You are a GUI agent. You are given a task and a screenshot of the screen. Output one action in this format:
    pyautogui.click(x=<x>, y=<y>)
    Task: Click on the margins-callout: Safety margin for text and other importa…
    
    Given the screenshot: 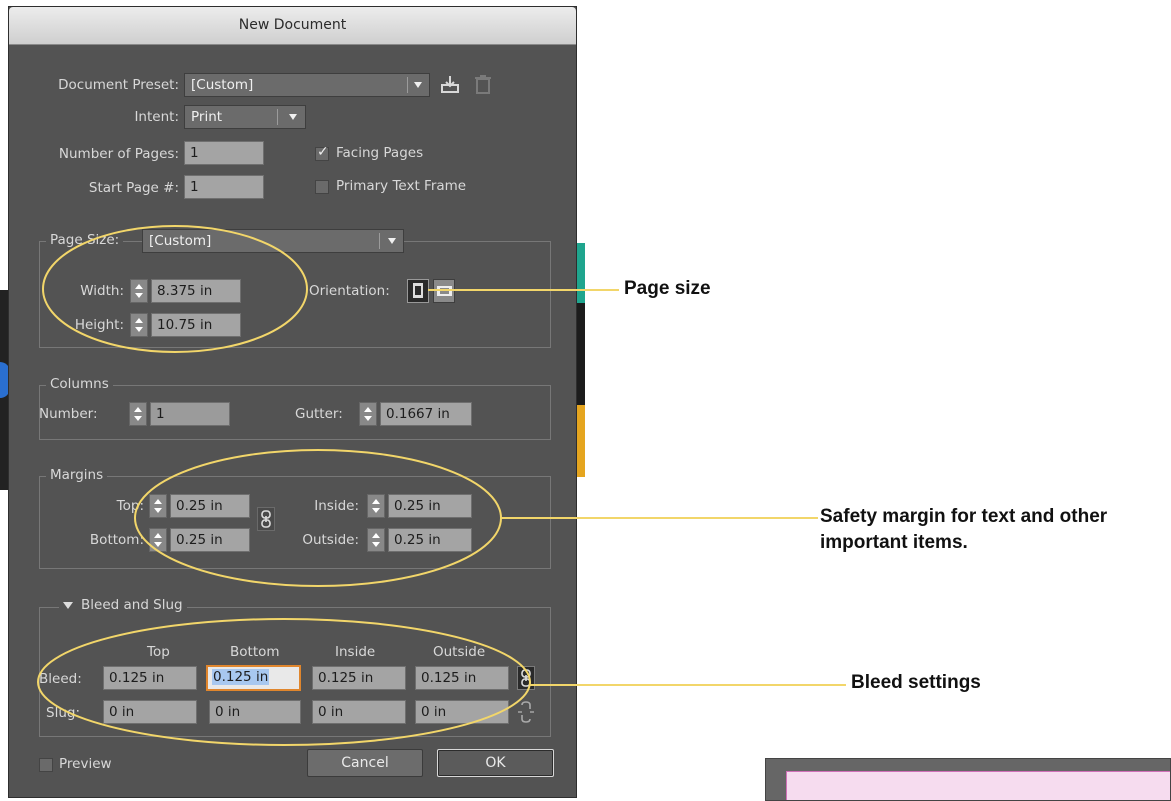 What is the action you would take?
    pyautogui.click(x=964, y=529)
    